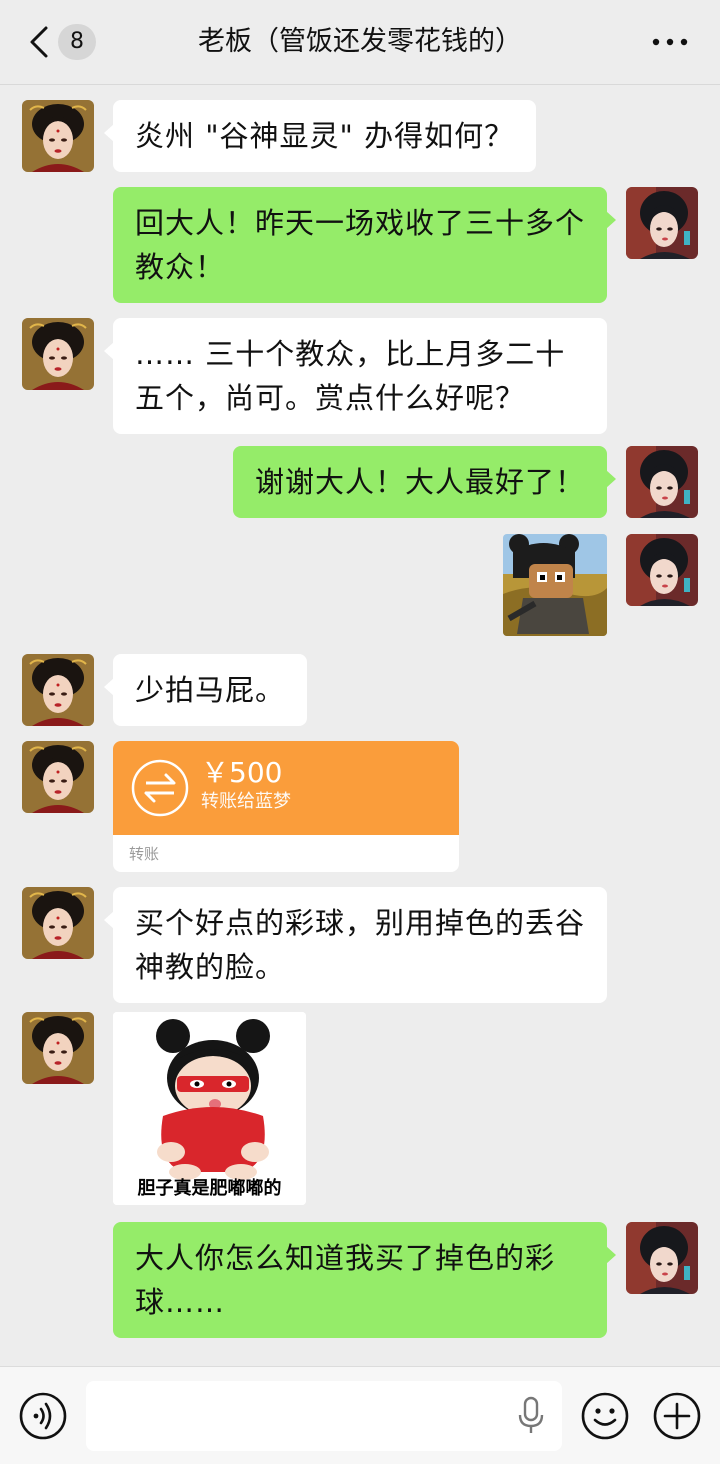  What do you see at coordinates (210, 690) in the screenshot?
I see `message-text: 少拍马屁。` at bounding box center [210, 690].